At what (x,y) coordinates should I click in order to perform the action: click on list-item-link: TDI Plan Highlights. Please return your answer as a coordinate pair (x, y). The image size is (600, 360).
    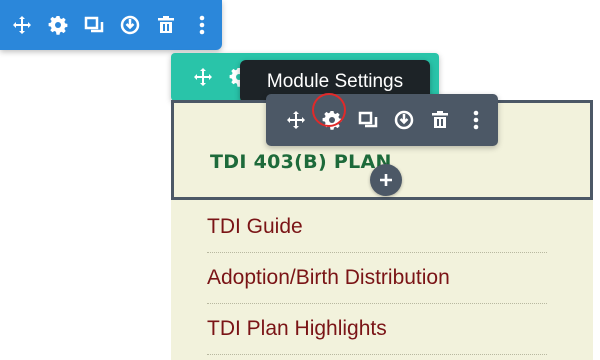
    Looking at the image, I should click on (377, 329).